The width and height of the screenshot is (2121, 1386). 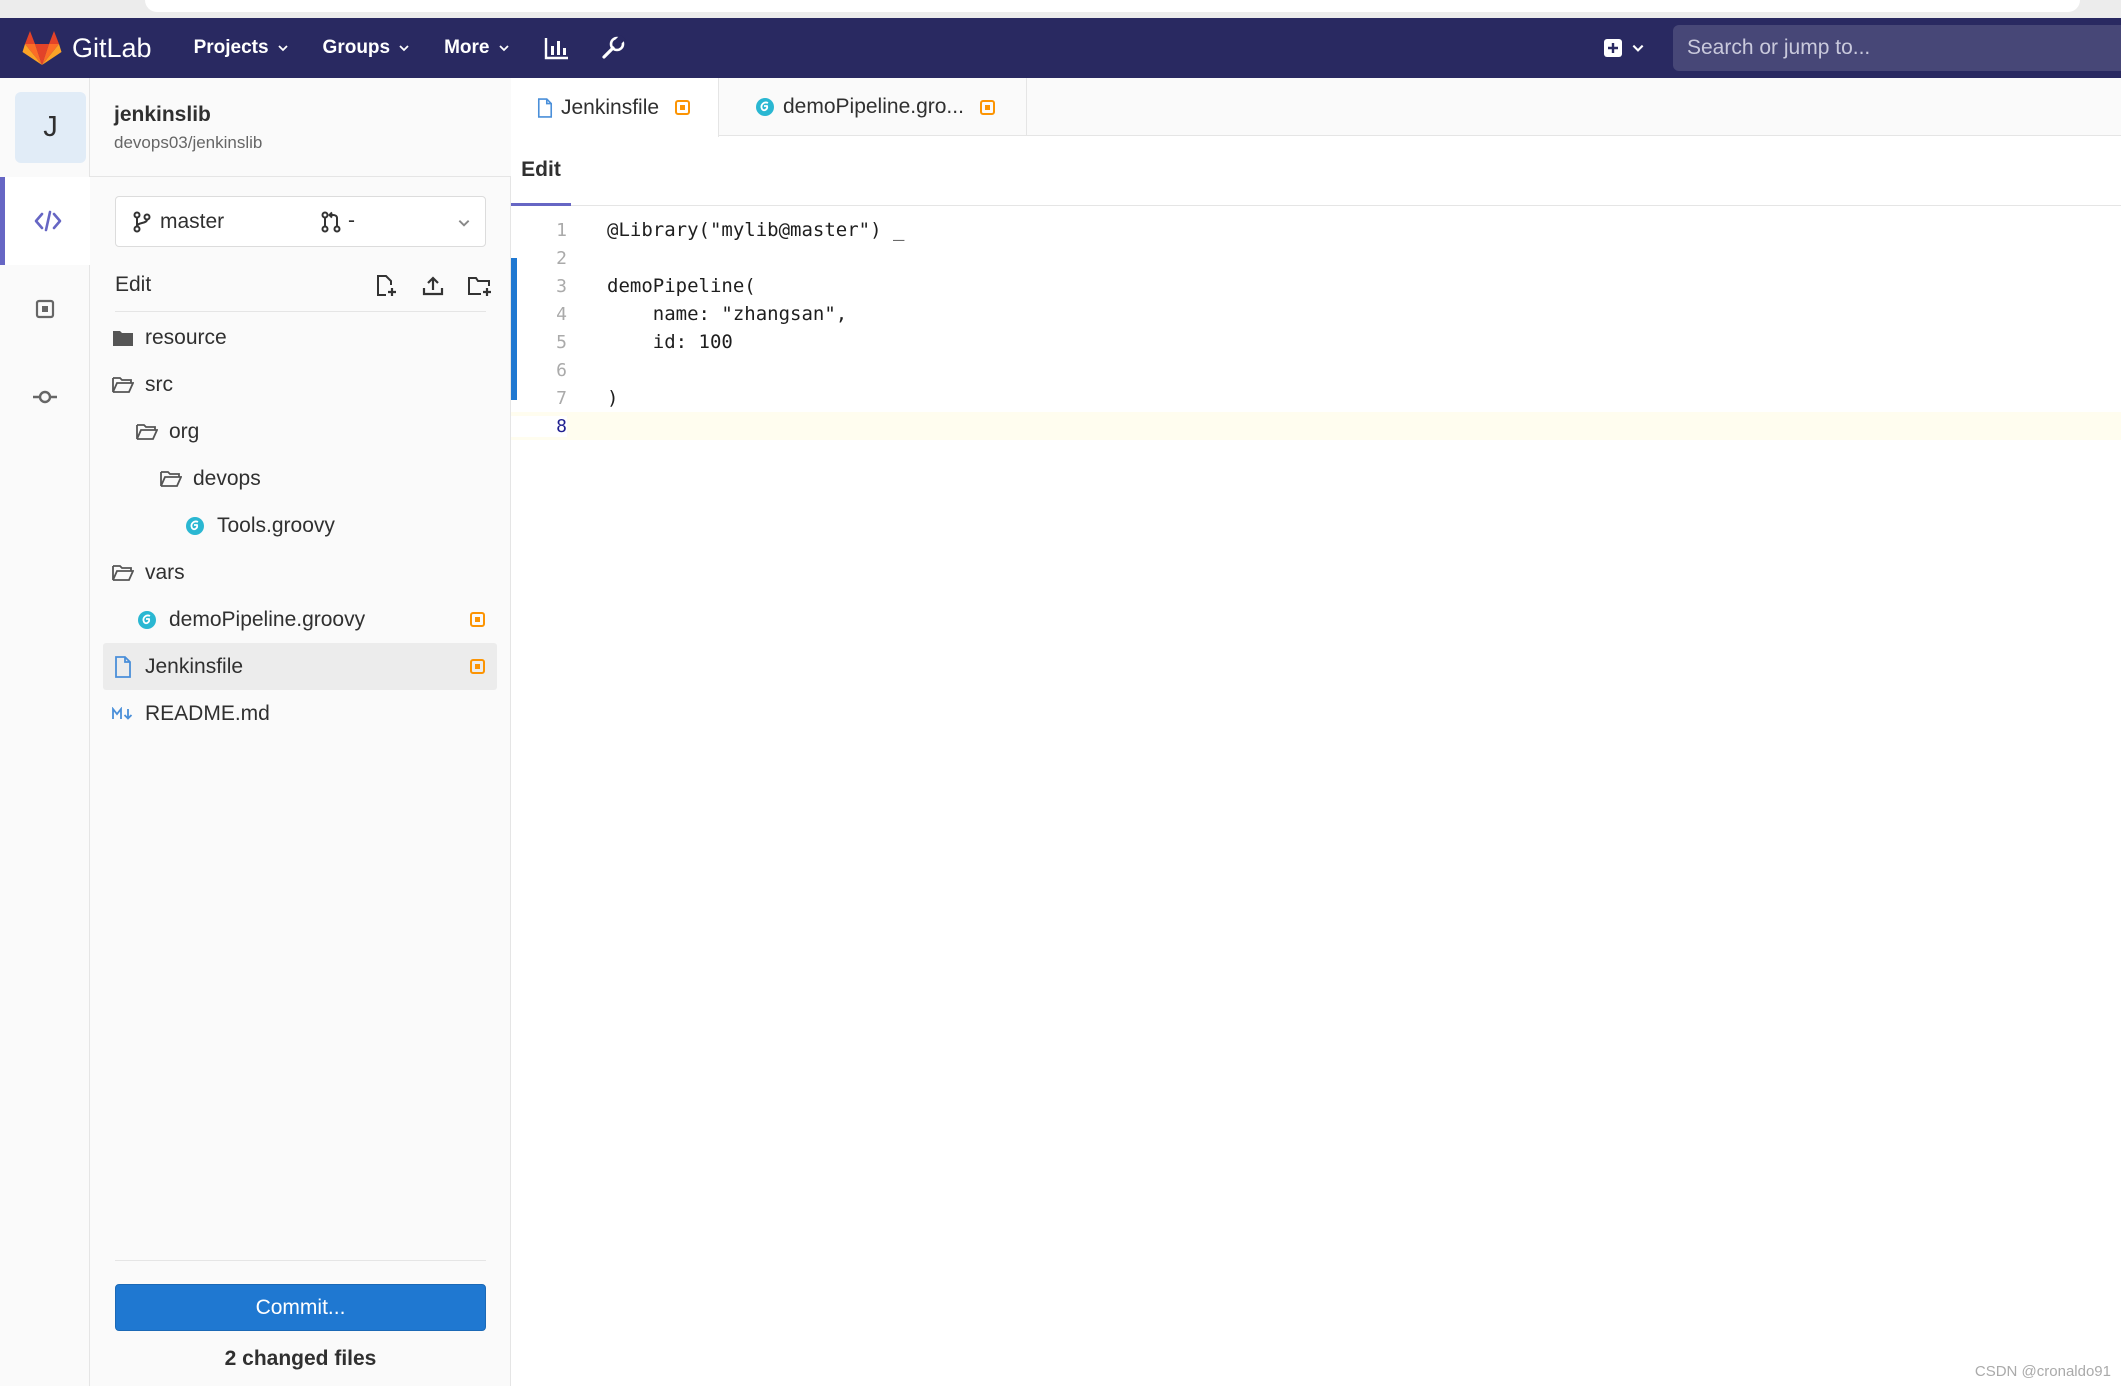 What do you see at coordinates (45, 732) in the screenshot?
I see `ide-activity-bar: J` at bounding box center [45, 732].